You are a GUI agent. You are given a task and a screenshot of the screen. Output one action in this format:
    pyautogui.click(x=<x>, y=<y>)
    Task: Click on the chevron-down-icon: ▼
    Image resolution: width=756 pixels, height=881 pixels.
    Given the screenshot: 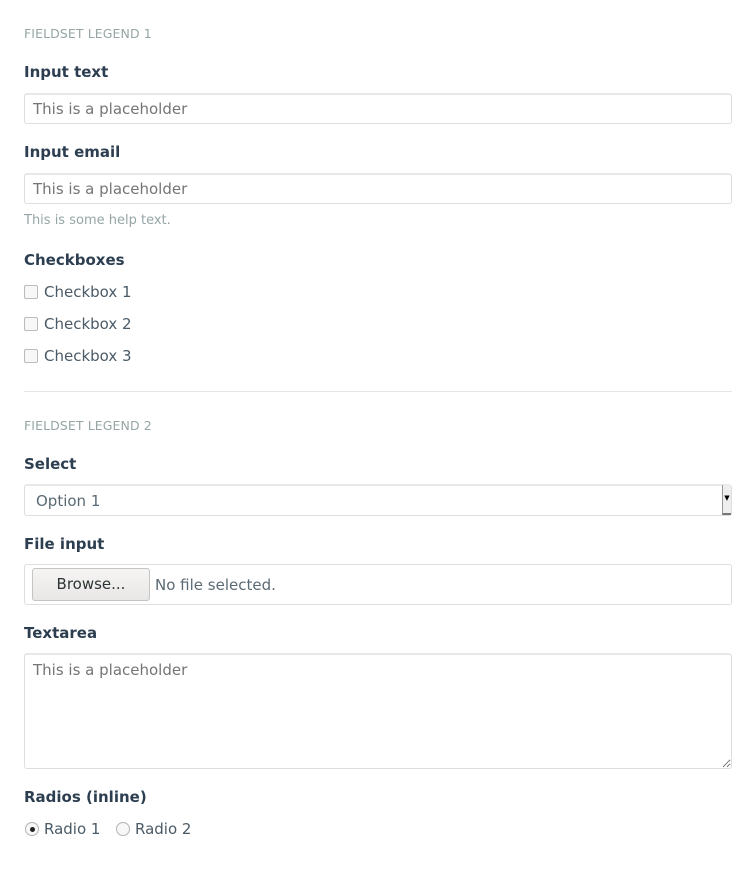 What is the action you would take?
    pyautogui.click(x=726, y=500)
    